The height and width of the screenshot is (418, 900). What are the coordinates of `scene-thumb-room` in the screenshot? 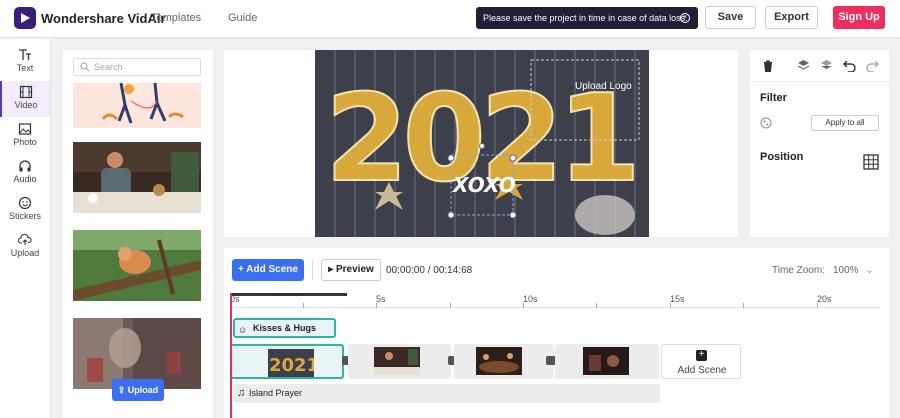 It's located at (606, 361).